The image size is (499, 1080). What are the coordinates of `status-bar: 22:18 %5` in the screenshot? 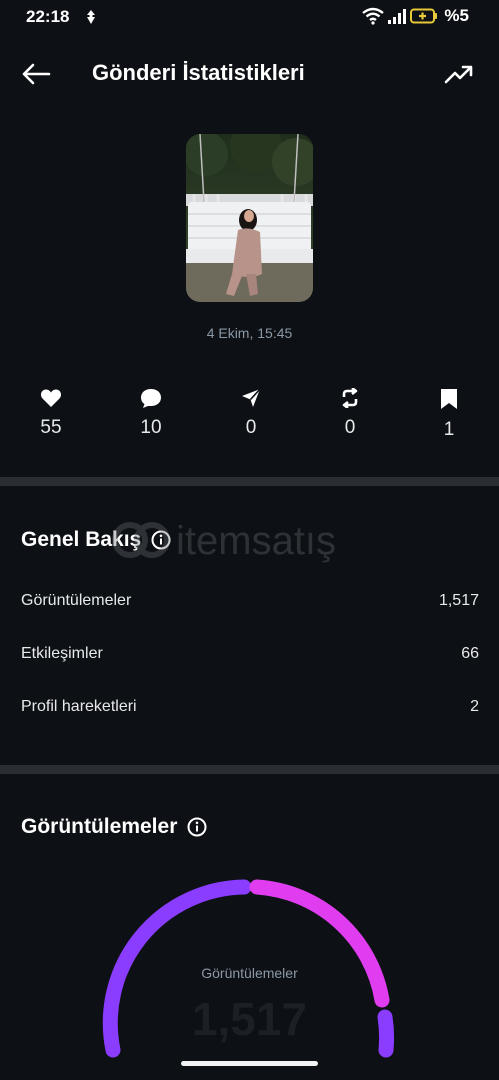 It's located at (249, 17).